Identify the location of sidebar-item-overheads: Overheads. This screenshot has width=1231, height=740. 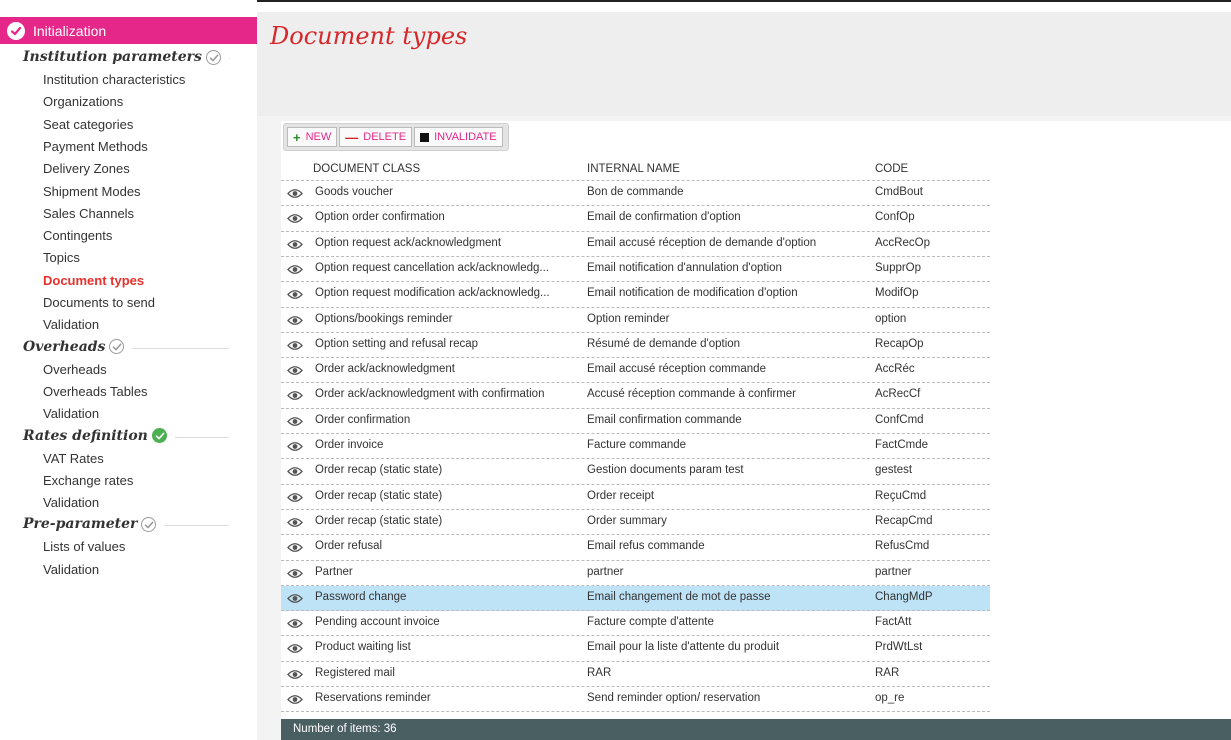
(75, 369).